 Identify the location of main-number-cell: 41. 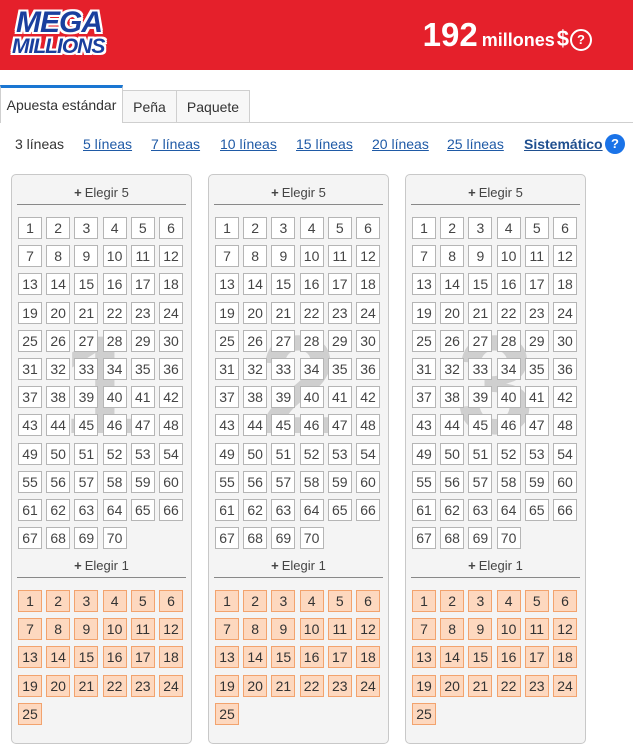
(142, 397).